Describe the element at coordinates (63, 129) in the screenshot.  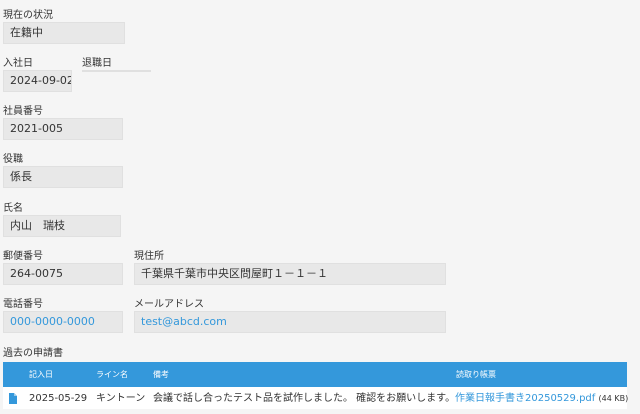
I see `employee-no-field: 2021-005` at that location.